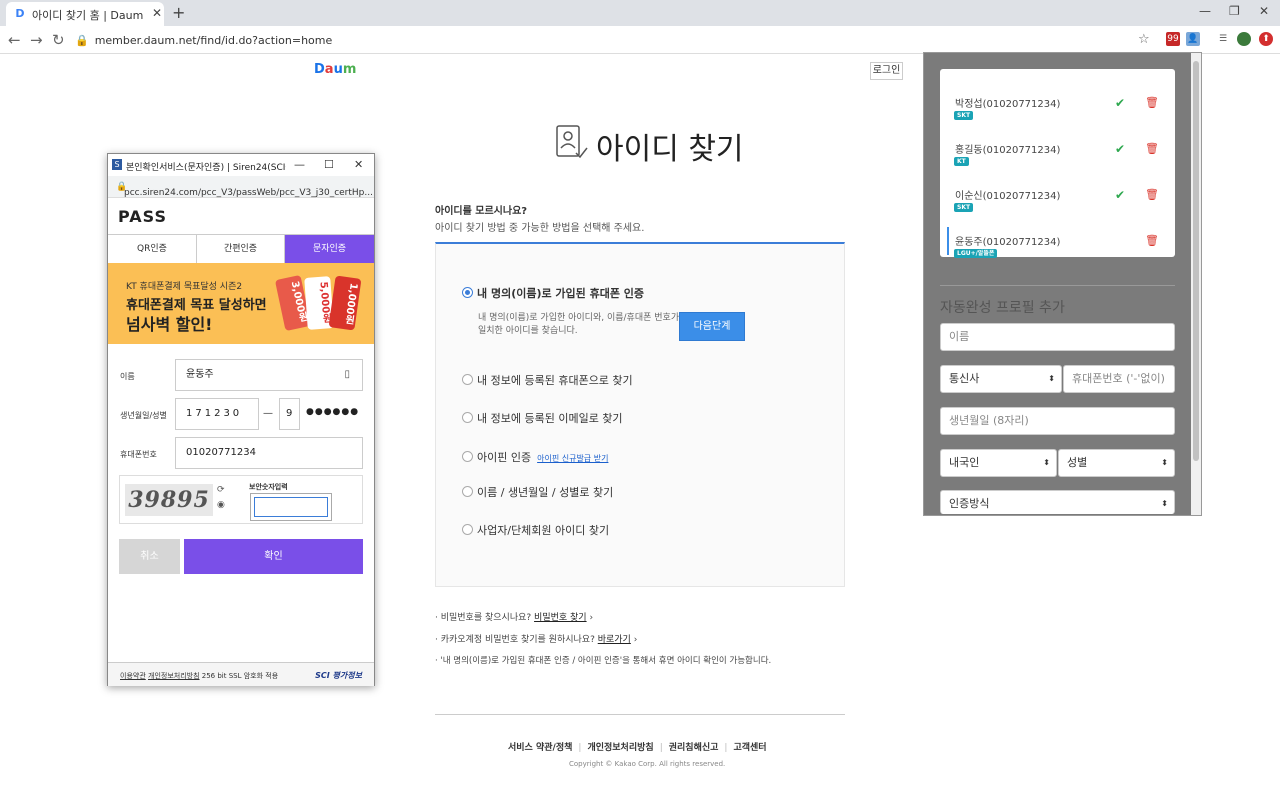 This screenshot has width=1280, height=800. What do you see at coordinates (213, 40) in the screenshot?
I see `url-text: member.daum.net/find/id.do?action=home` at bounding box center [213, 40].